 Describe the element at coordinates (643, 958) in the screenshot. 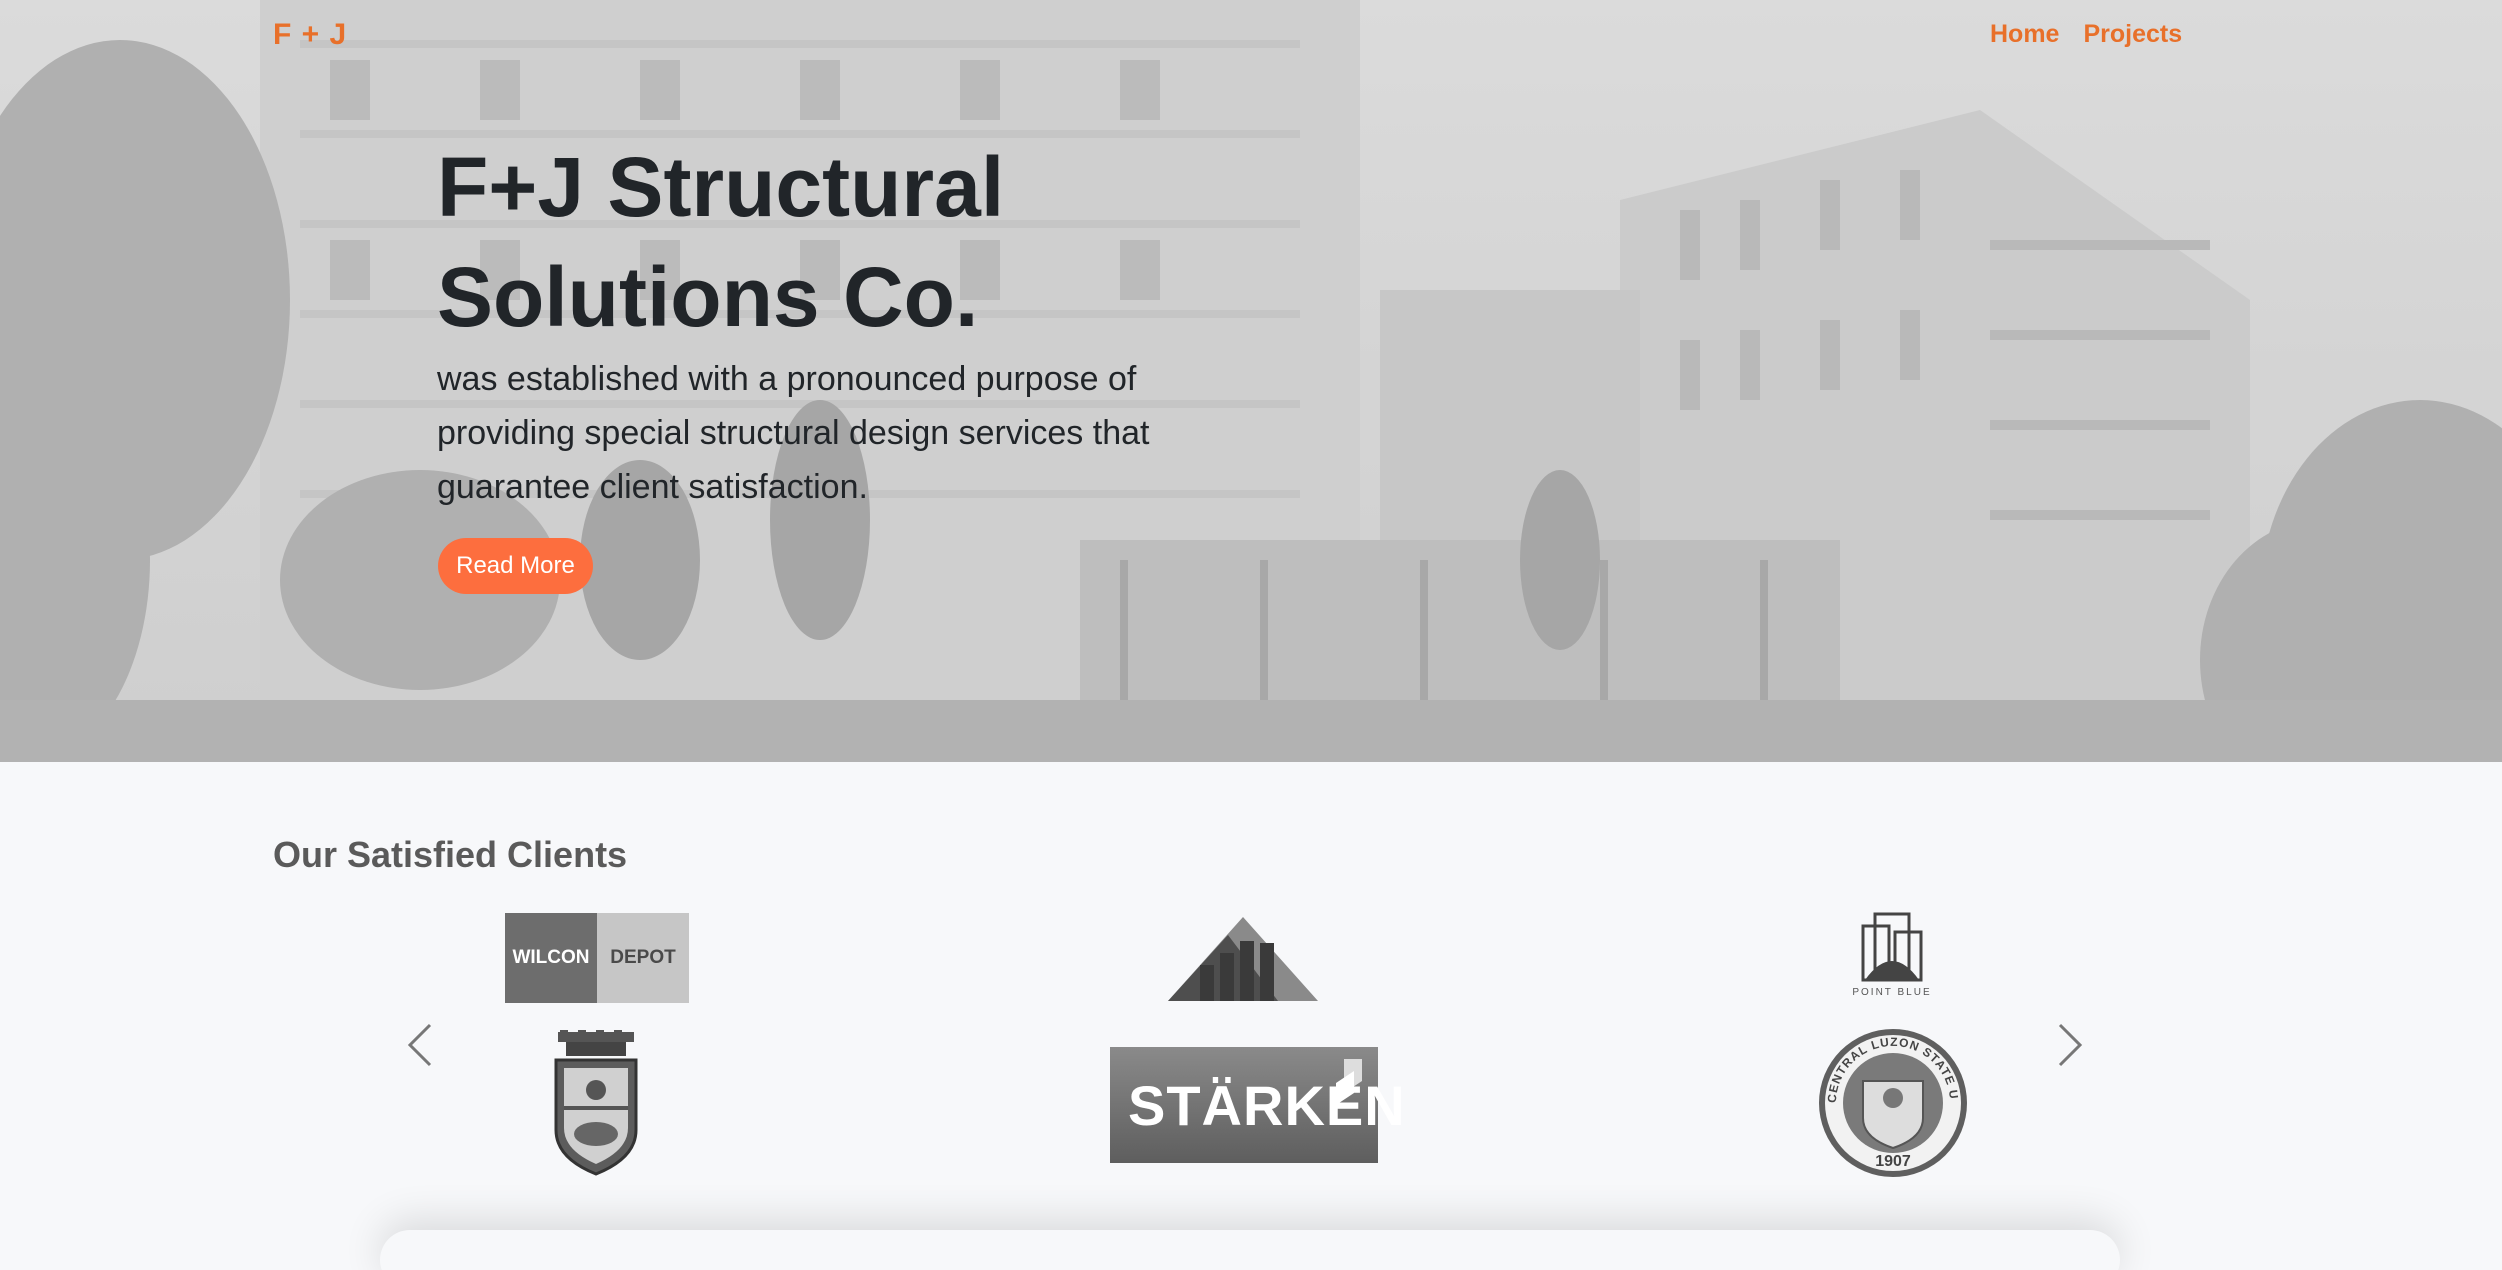

I see `wilcon-logo-right-text: DEPOT` at that location.